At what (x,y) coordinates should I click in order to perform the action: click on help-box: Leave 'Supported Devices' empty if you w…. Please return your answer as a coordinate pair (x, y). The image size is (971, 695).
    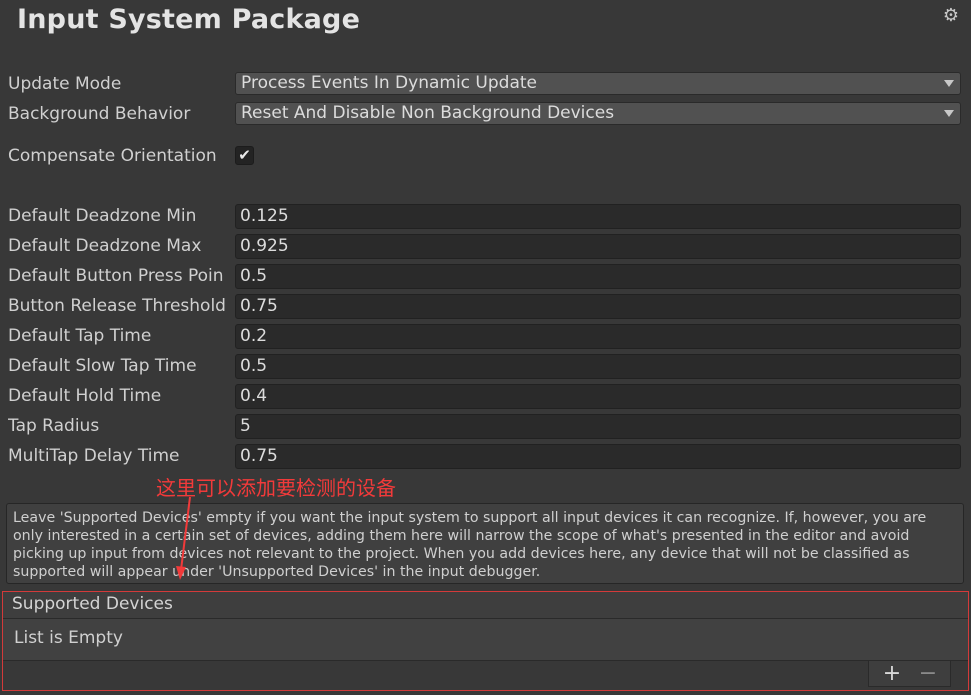
    Looking at the image, I should click on (485, 543).